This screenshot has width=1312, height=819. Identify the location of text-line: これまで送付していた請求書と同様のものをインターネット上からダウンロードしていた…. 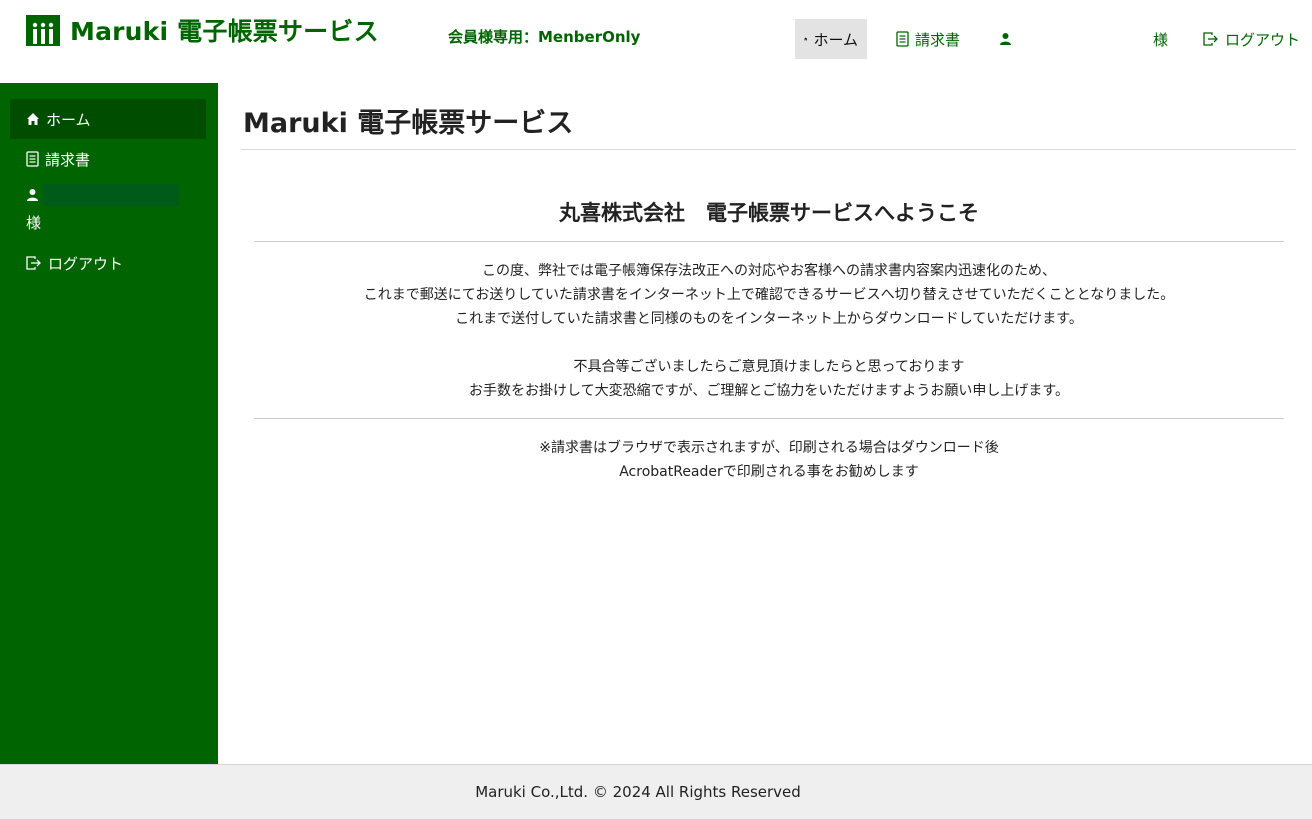
(769, 319).